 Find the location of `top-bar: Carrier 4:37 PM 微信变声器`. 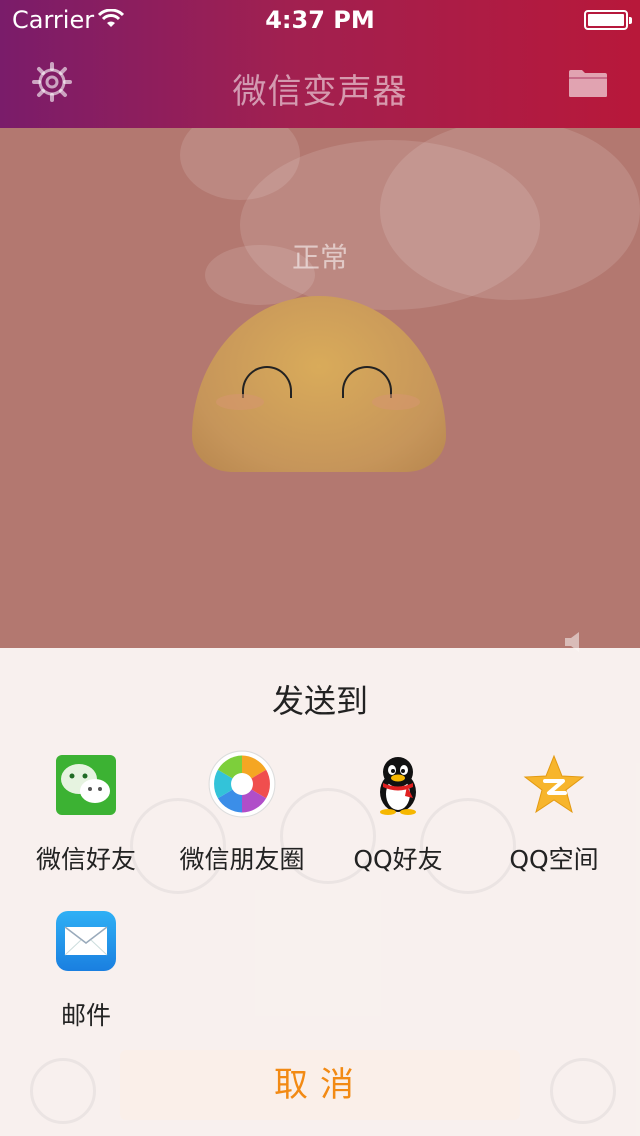

top-bar: Carrier 4:37 PM 微信变声器 is located at coordinates (320, 64).